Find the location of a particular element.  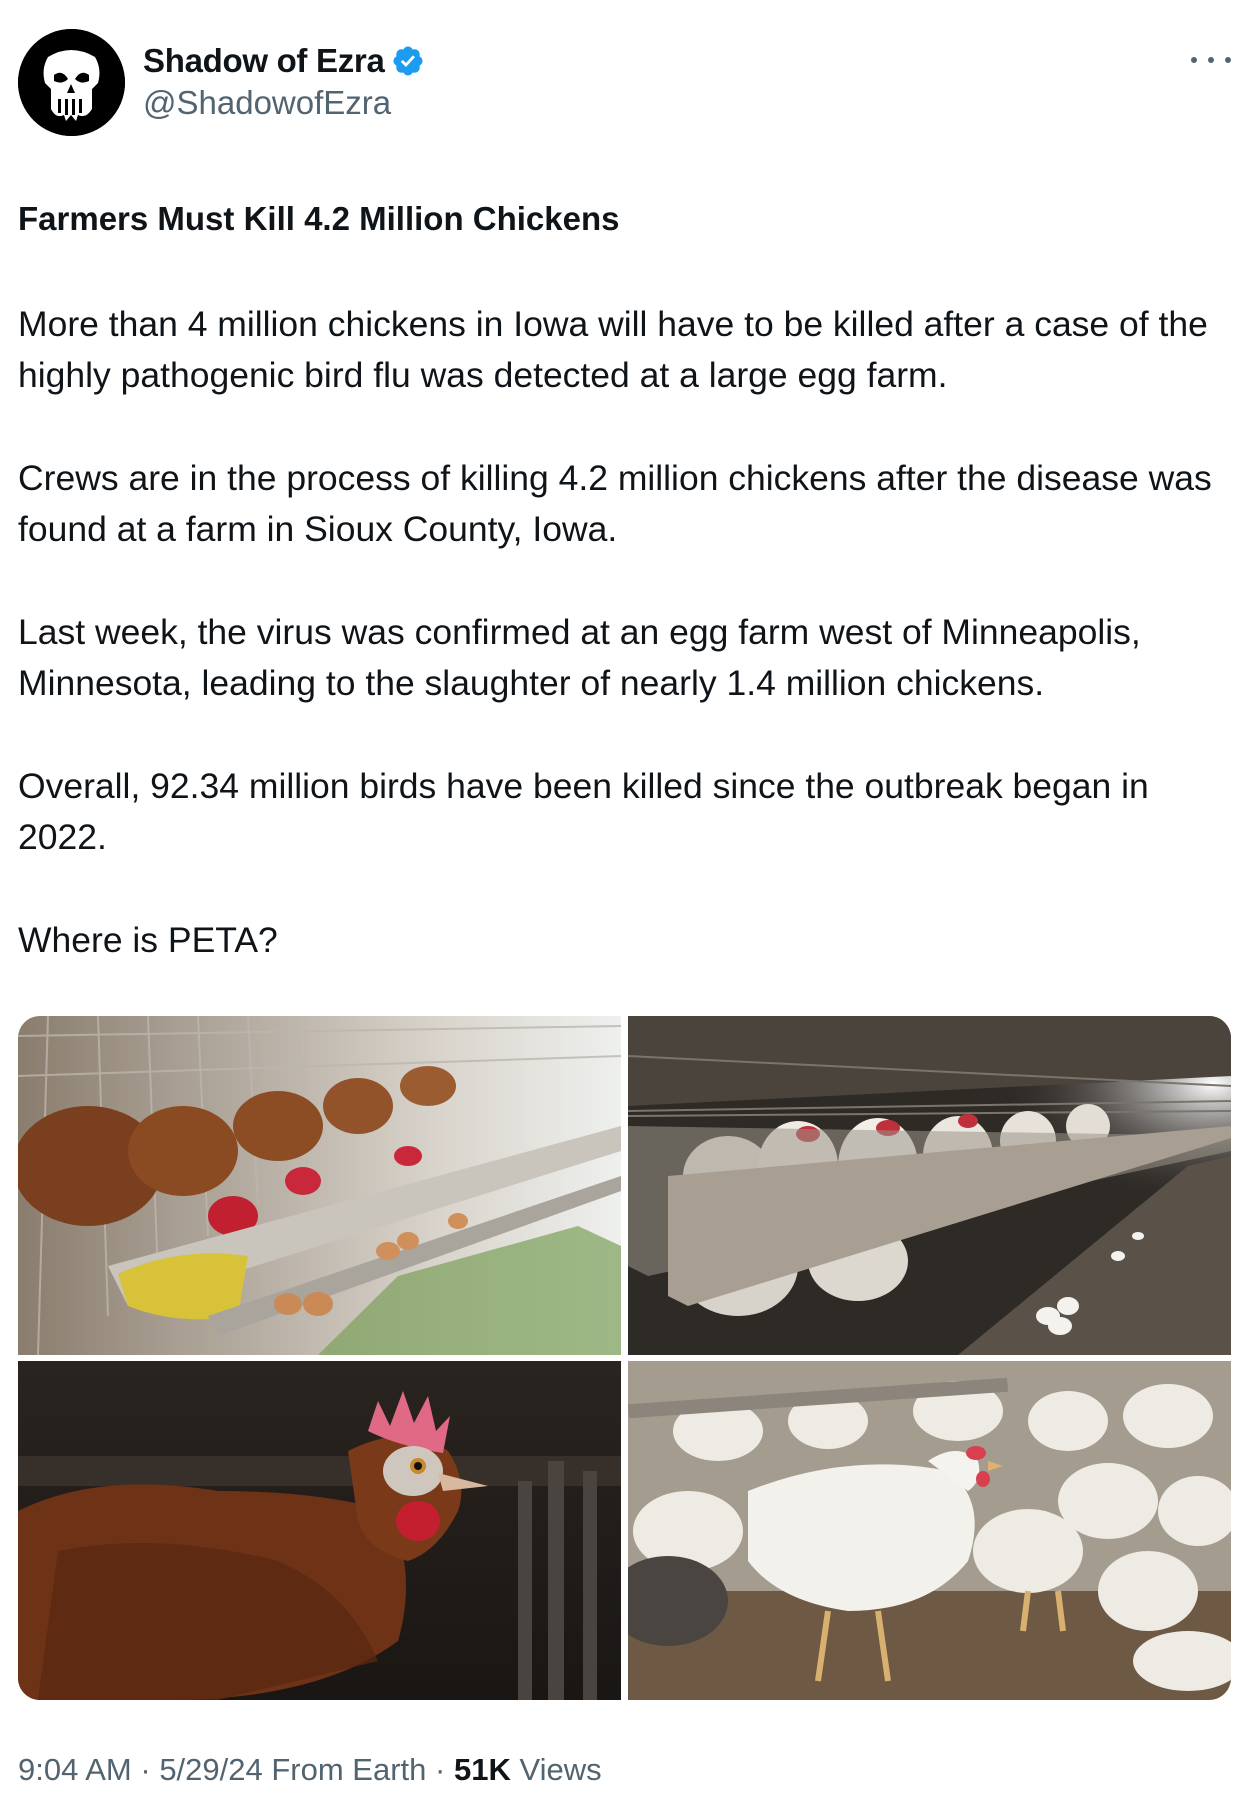

white-chickens-on-floor-photo is located at coordinates (929, 1530).